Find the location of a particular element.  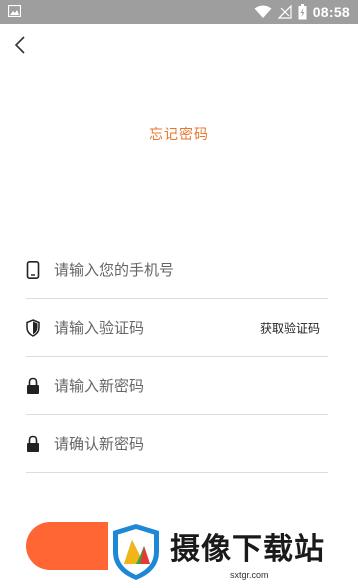

back-button is located at coordinates (21, 45).